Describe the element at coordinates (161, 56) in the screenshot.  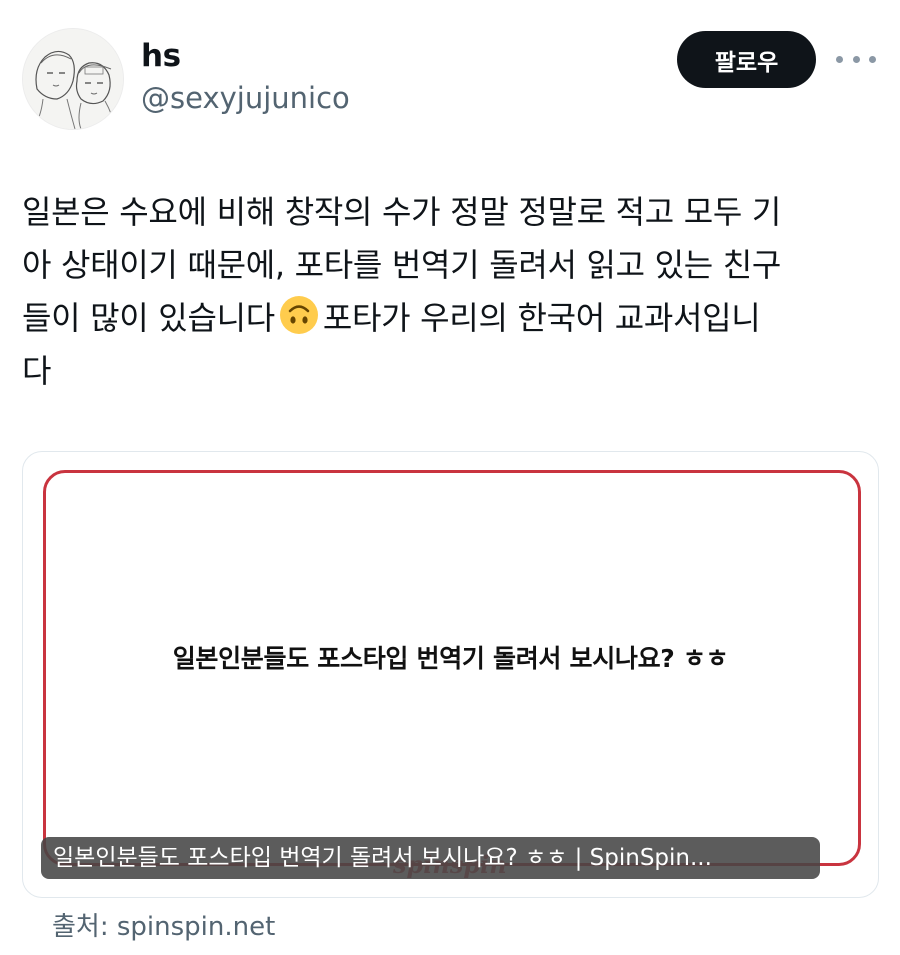
I see `author-display-name: hs` at that location.